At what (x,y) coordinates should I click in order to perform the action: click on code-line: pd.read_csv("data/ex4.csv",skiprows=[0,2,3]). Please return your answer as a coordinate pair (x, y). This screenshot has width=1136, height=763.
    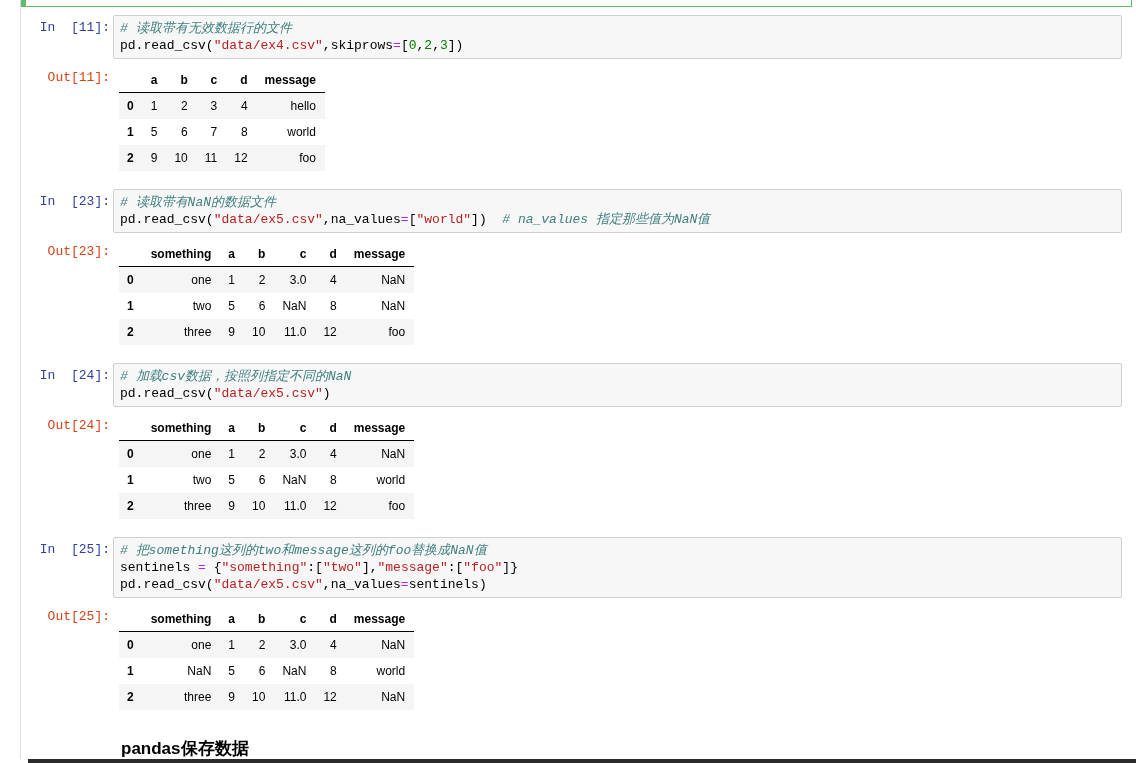
    Looking at the image, I should click on (292, 45).